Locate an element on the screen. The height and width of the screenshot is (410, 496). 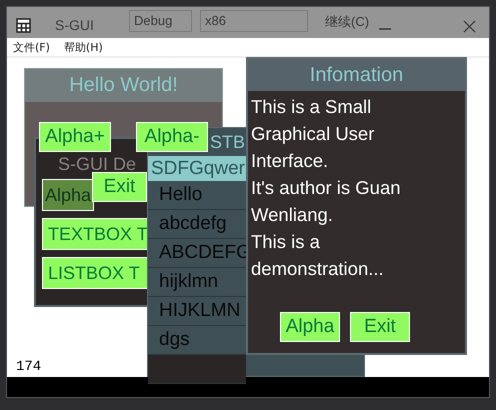
alpha-button: Alpha is located at coordinates (310, 327).